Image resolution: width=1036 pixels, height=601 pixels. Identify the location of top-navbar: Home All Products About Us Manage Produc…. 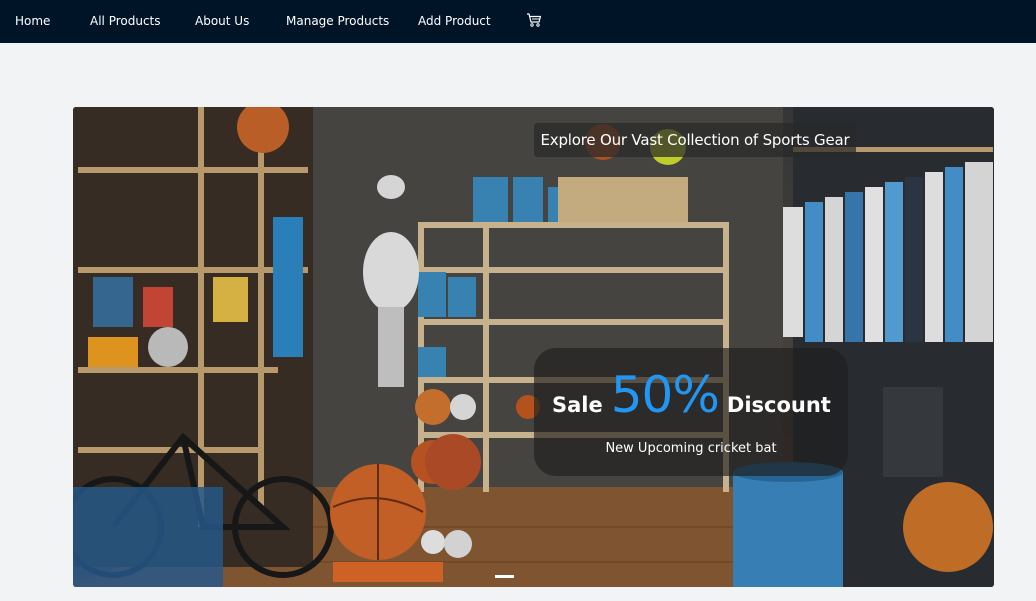
(518, 21).